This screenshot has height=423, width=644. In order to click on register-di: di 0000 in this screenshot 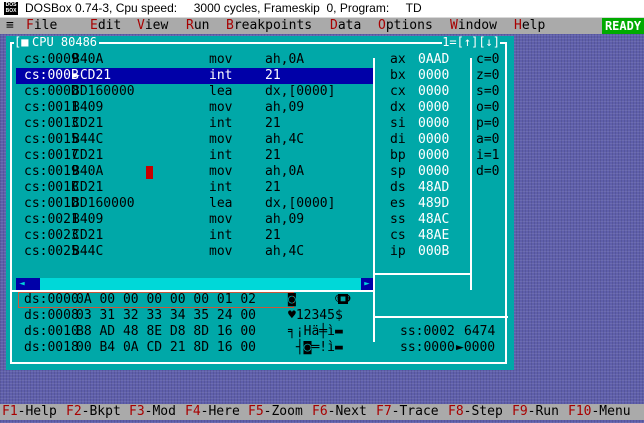, I will do `click(425, 140)`.